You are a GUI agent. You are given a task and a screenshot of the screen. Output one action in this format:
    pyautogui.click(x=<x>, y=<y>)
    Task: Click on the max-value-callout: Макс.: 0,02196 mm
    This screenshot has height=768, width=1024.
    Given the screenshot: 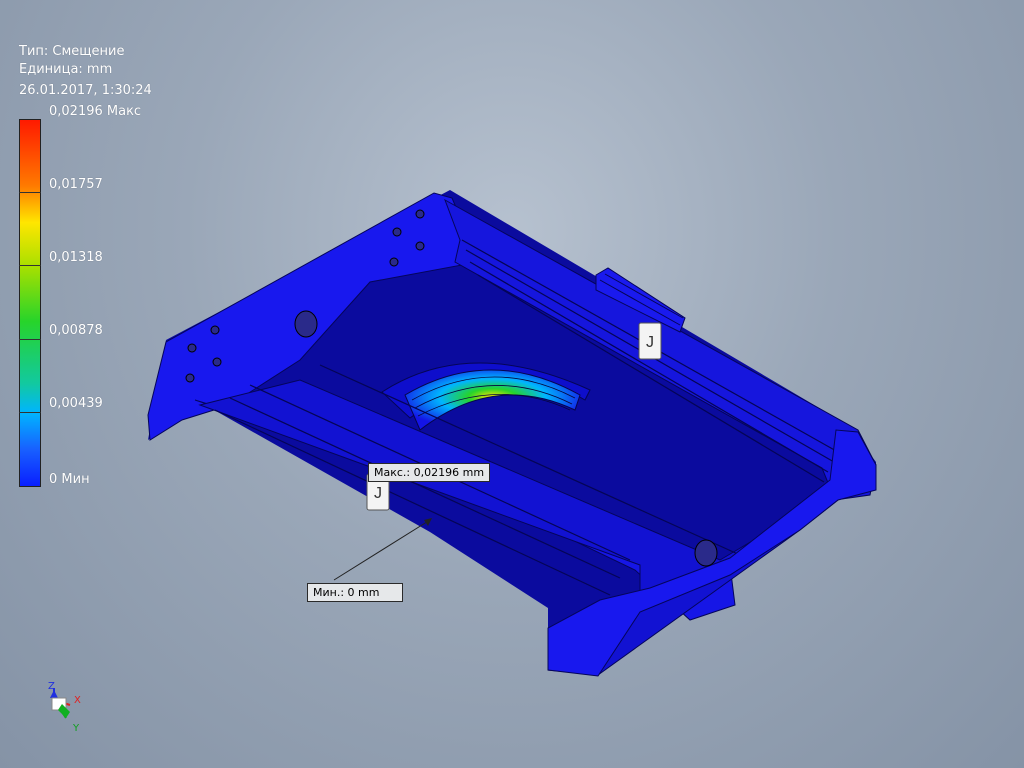 What is the action you would take?
    pyautogui.click(x=429, y=472)
    